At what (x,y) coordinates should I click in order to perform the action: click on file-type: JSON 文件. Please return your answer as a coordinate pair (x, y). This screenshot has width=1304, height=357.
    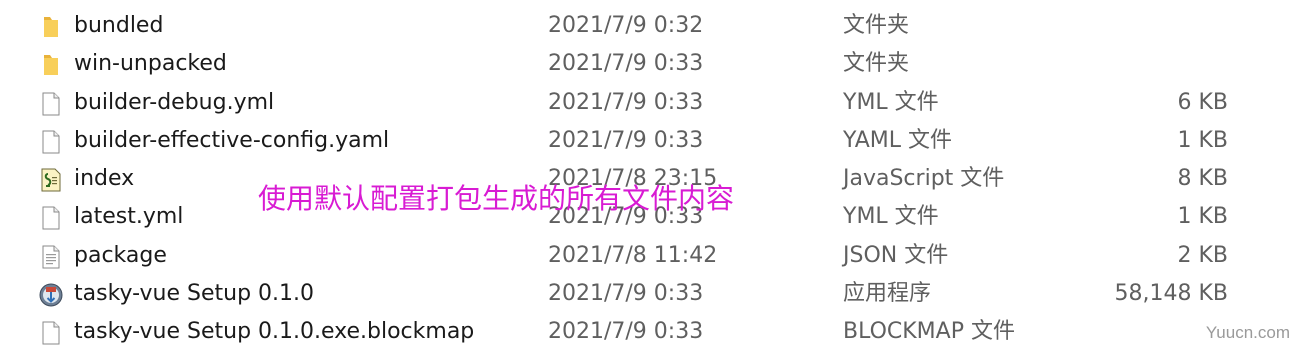
    Looking at the image, I should click on (896, 255).